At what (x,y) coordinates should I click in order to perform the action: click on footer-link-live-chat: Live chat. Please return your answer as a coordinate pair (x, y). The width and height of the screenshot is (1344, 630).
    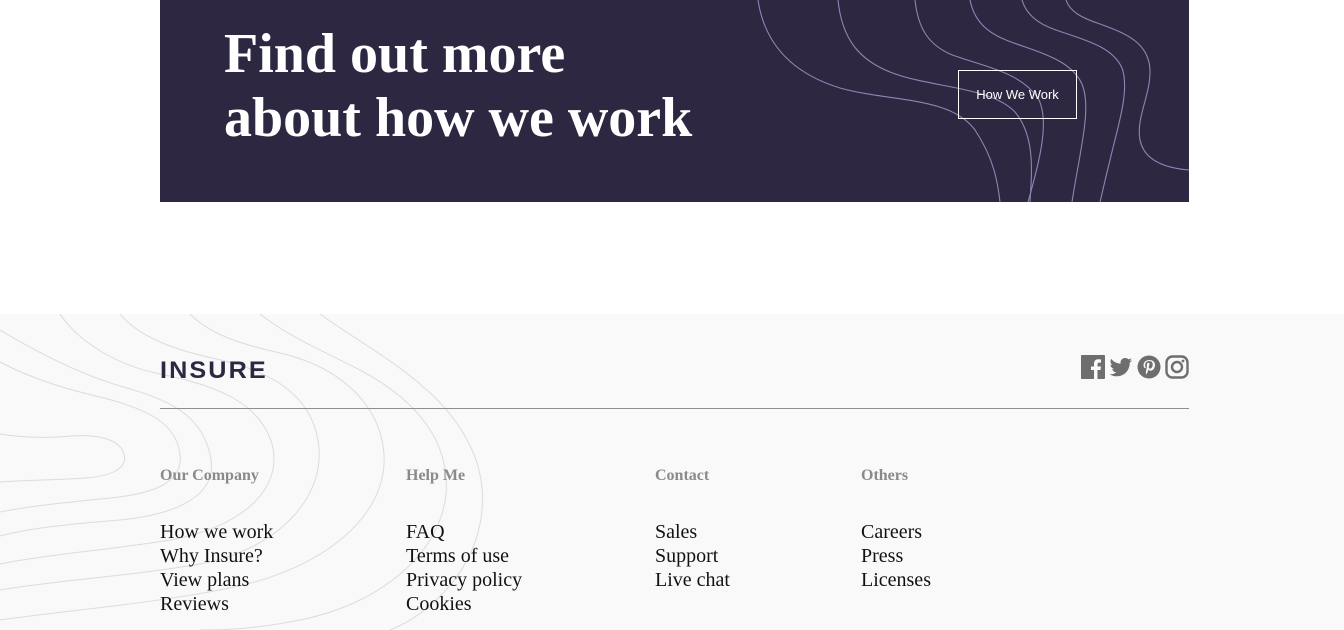
    Looking at the image, I should click on (692, 580).